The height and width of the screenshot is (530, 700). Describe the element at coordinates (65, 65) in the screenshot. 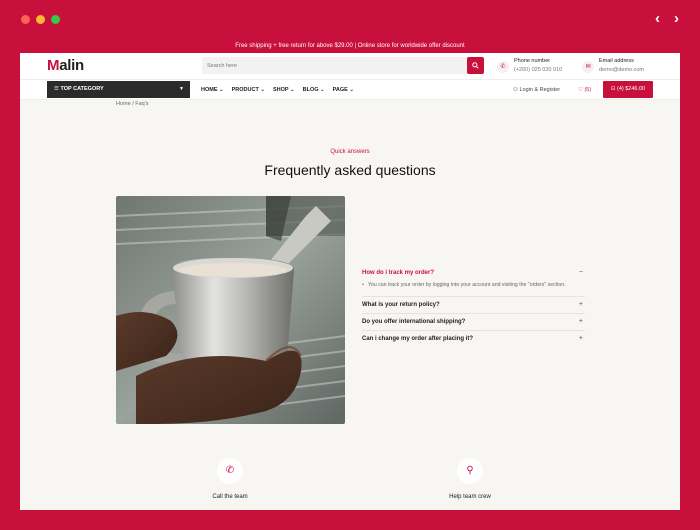

I see `site-logo: Malin` at that location.